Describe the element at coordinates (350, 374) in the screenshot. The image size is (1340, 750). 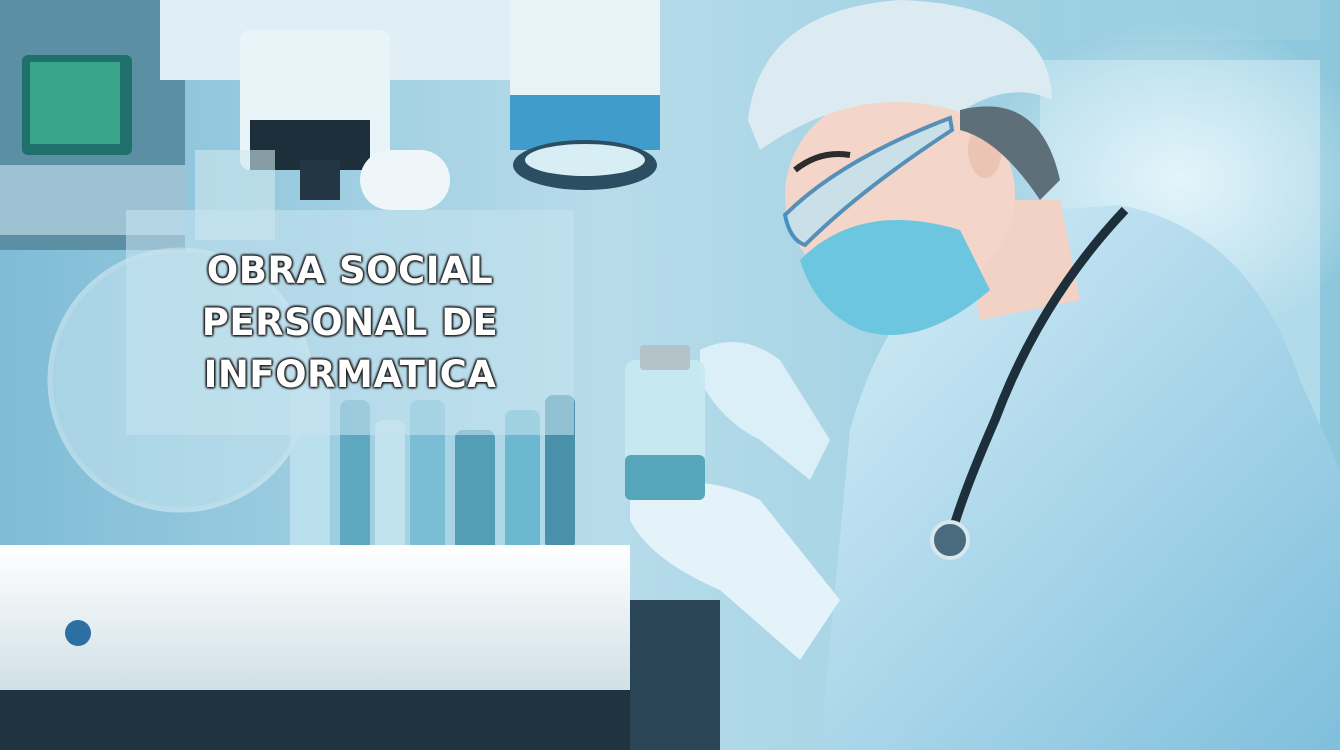
I see `title-line-3: INFORMATICA` at that location.